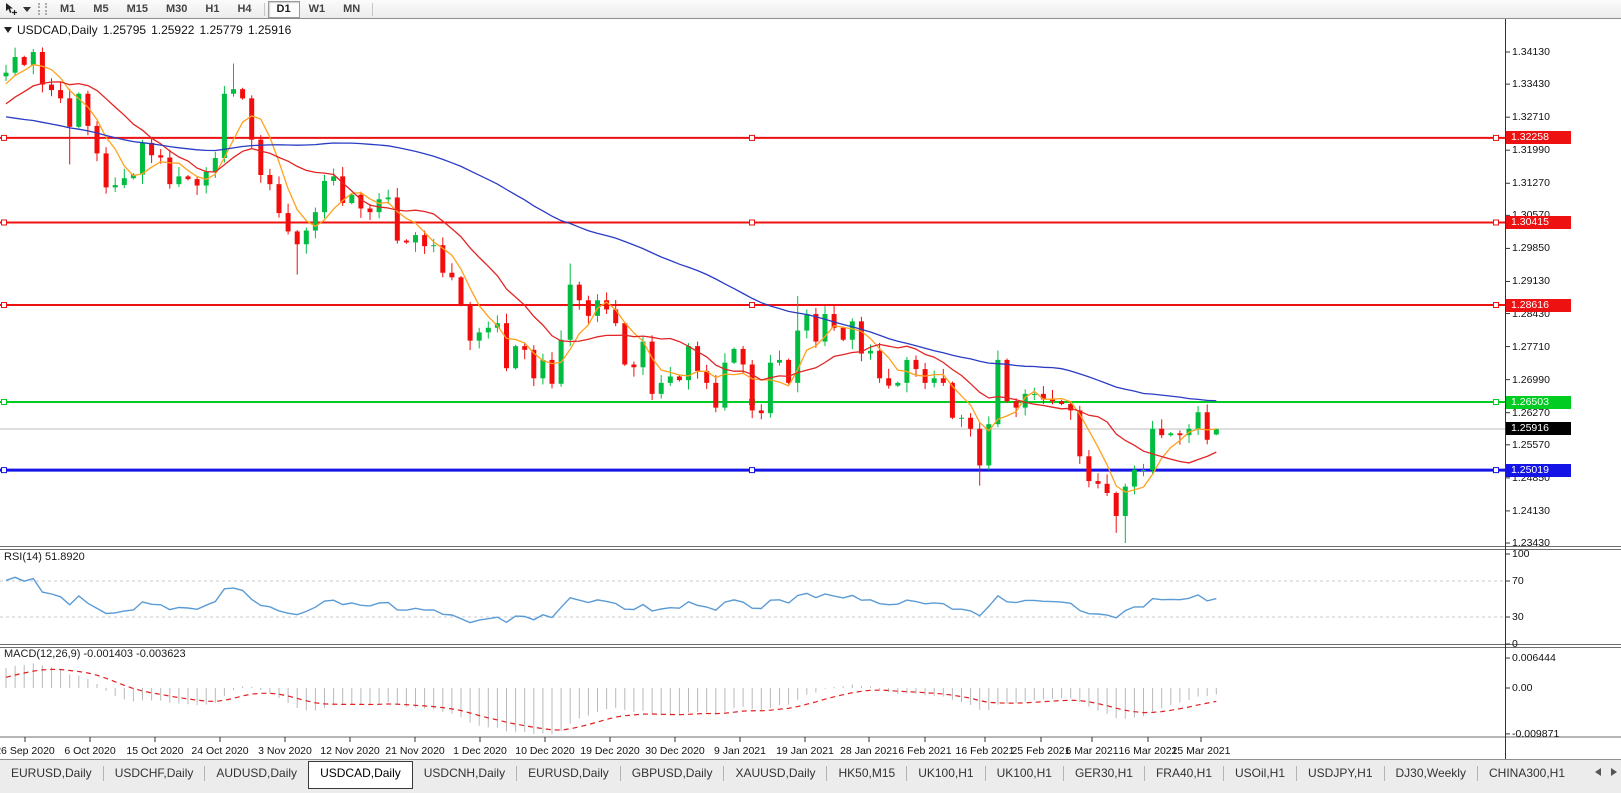 This screenshot has height=793, width=1621. Describe the element at coordinates (1527, 774) in the screenshot. I see `chart-tab-china300-h1: CHINA300,H1` at that location.